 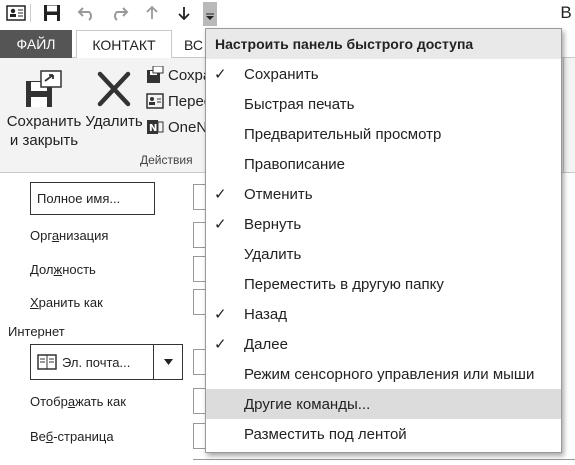 I want to click on email-dropdown-icon, so click(x=168, y=362).